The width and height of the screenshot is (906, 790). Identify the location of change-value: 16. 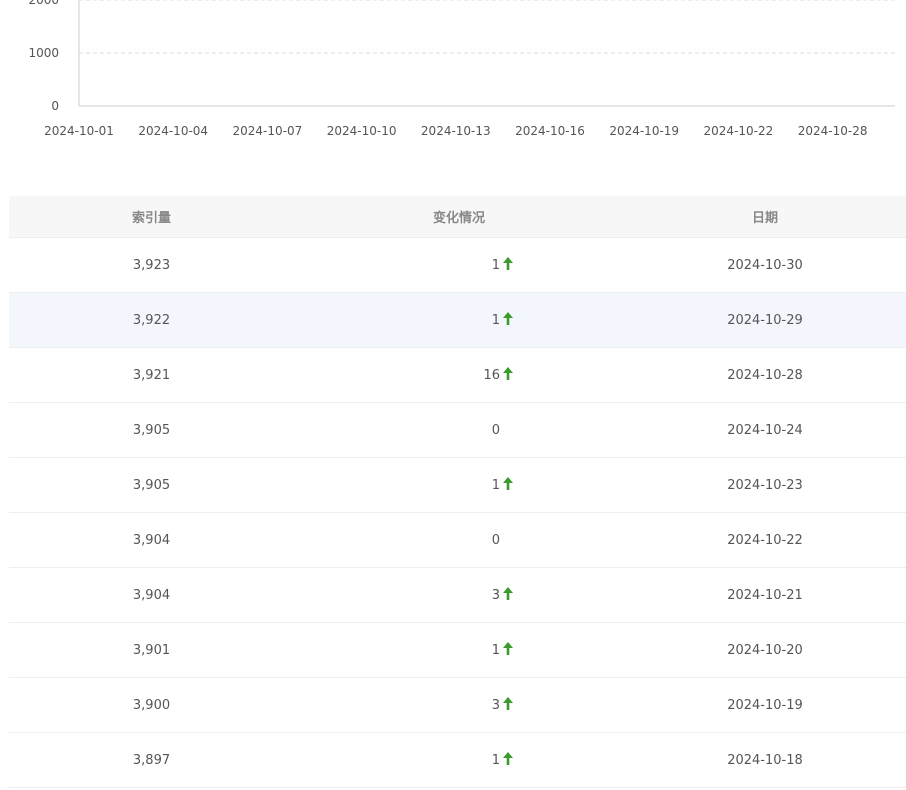
(491, 375).